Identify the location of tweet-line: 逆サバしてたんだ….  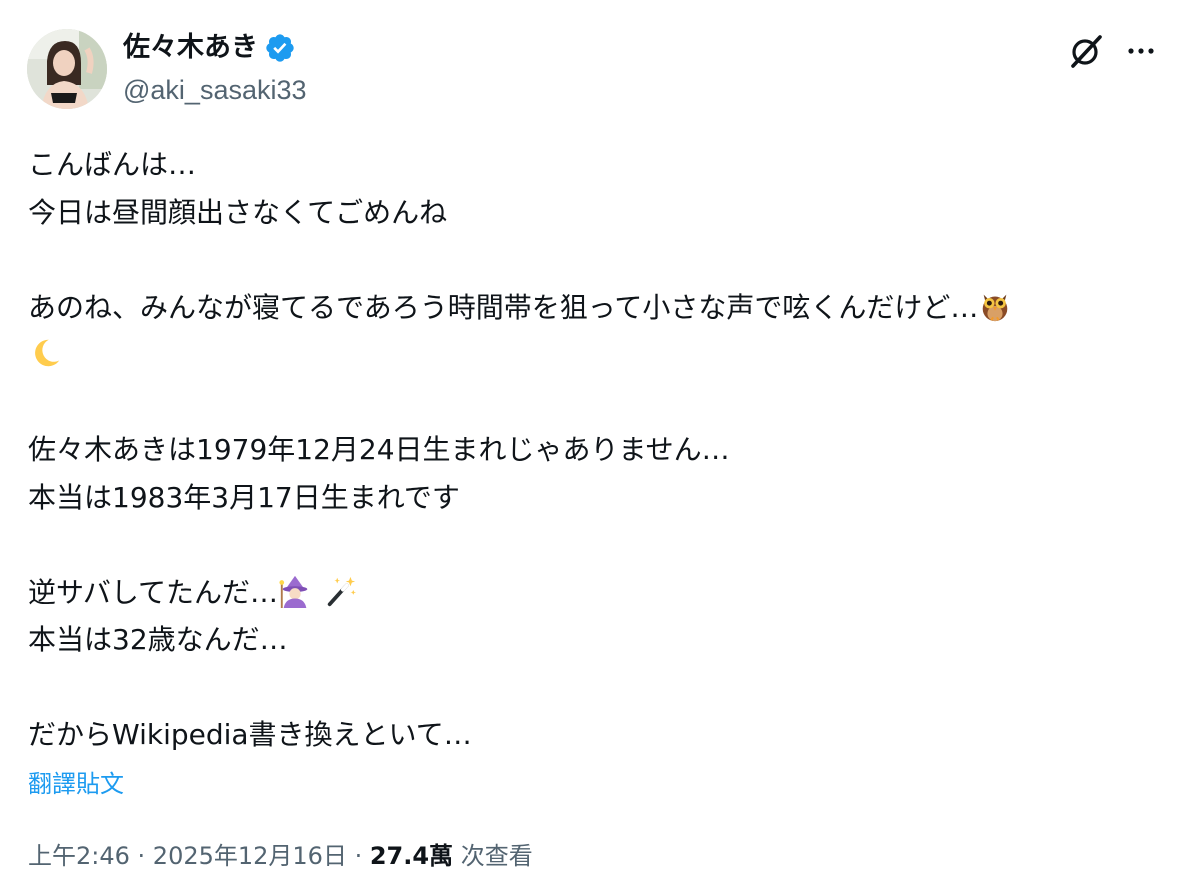
(153, 592).